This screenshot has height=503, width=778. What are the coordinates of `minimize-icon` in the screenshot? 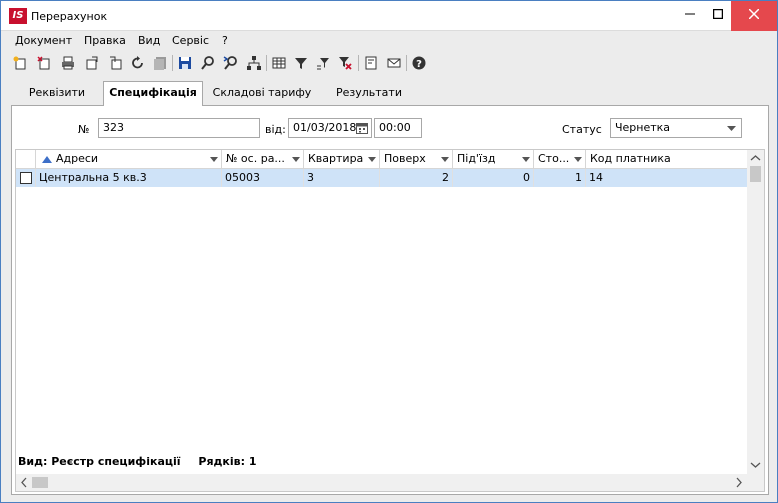 It's located at (690, 14).